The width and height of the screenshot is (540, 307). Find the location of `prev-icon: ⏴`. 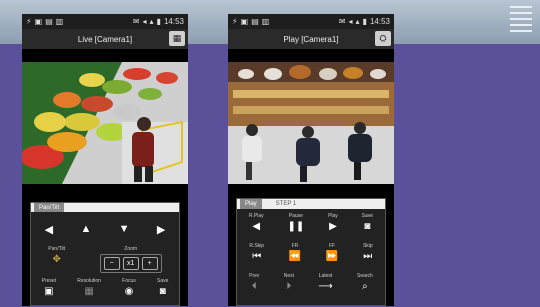

prev-icon: ⏴ is located at coordinates (254, 286).